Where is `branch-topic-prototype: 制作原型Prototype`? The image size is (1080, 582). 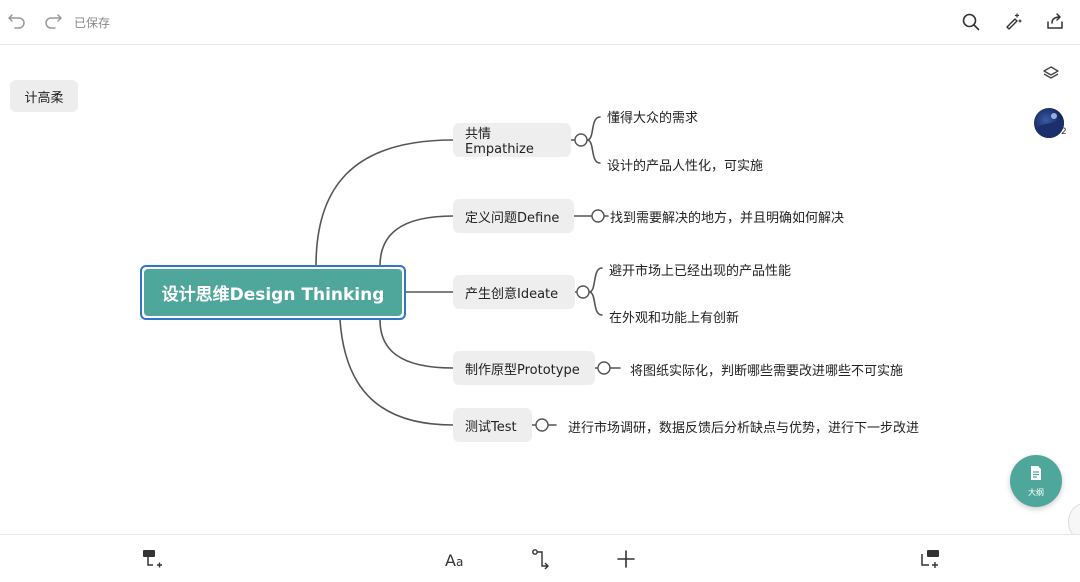 branch-topic-prototype: 制作原型Prototype is located at coordinates (524, 368).